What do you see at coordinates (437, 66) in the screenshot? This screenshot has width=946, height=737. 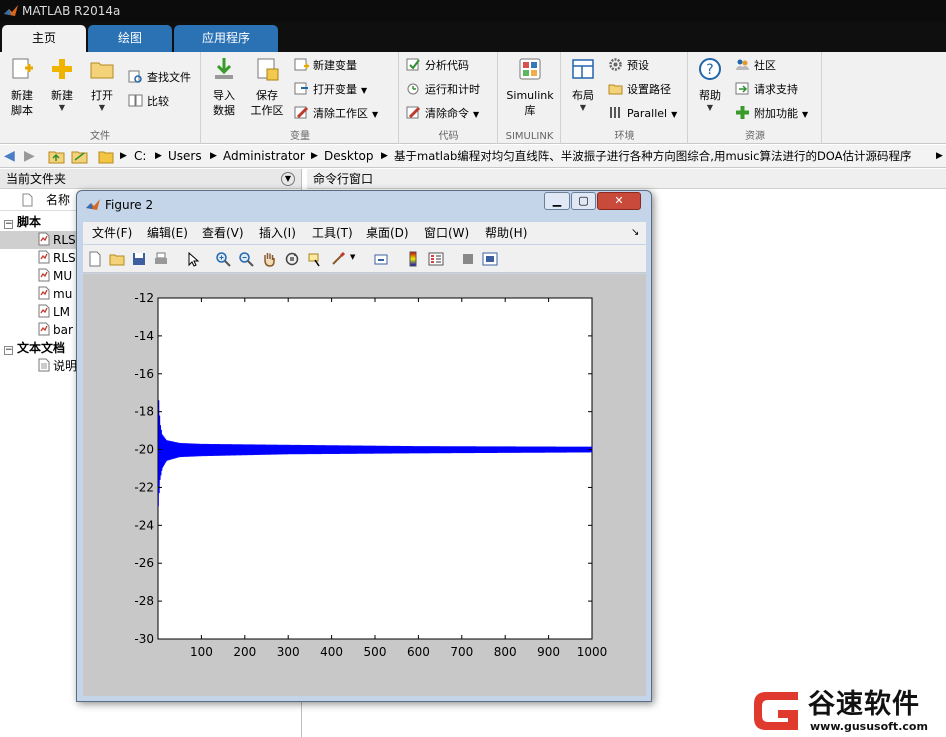 I see `analyze-code-button: 分析代码` at bounding box center [437, 66].